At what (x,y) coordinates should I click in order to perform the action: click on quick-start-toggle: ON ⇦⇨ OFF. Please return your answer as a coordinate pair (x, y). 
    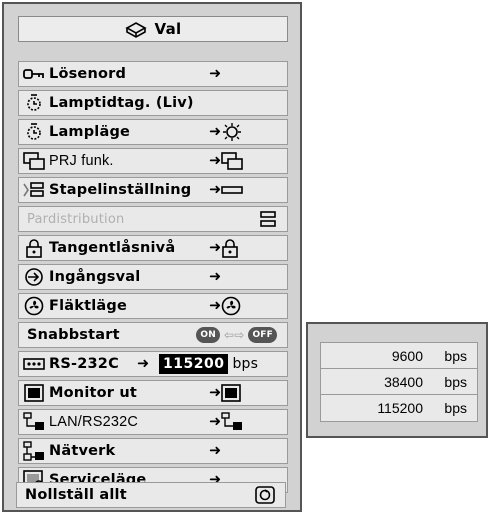
    Looking at the image, I should click on (236, 335).